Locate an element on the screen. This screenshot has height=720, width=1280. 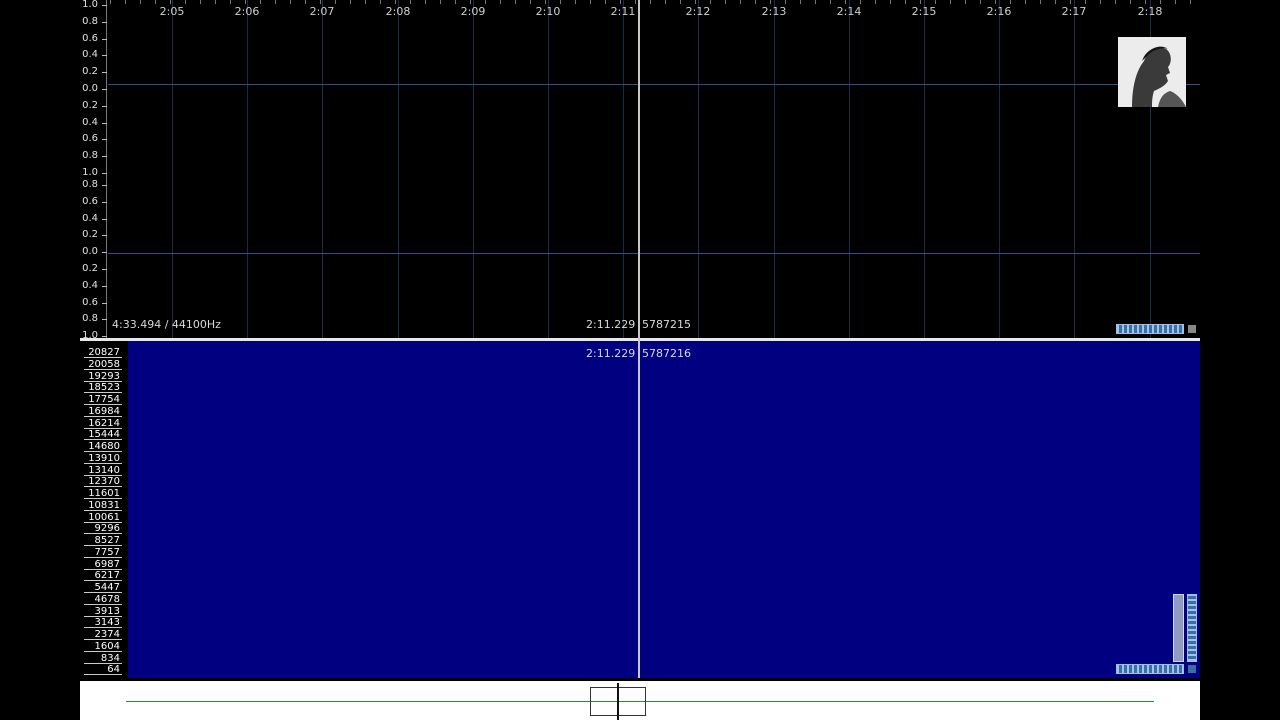
frequency-label: 10831 is located at coordinates (103, 505).